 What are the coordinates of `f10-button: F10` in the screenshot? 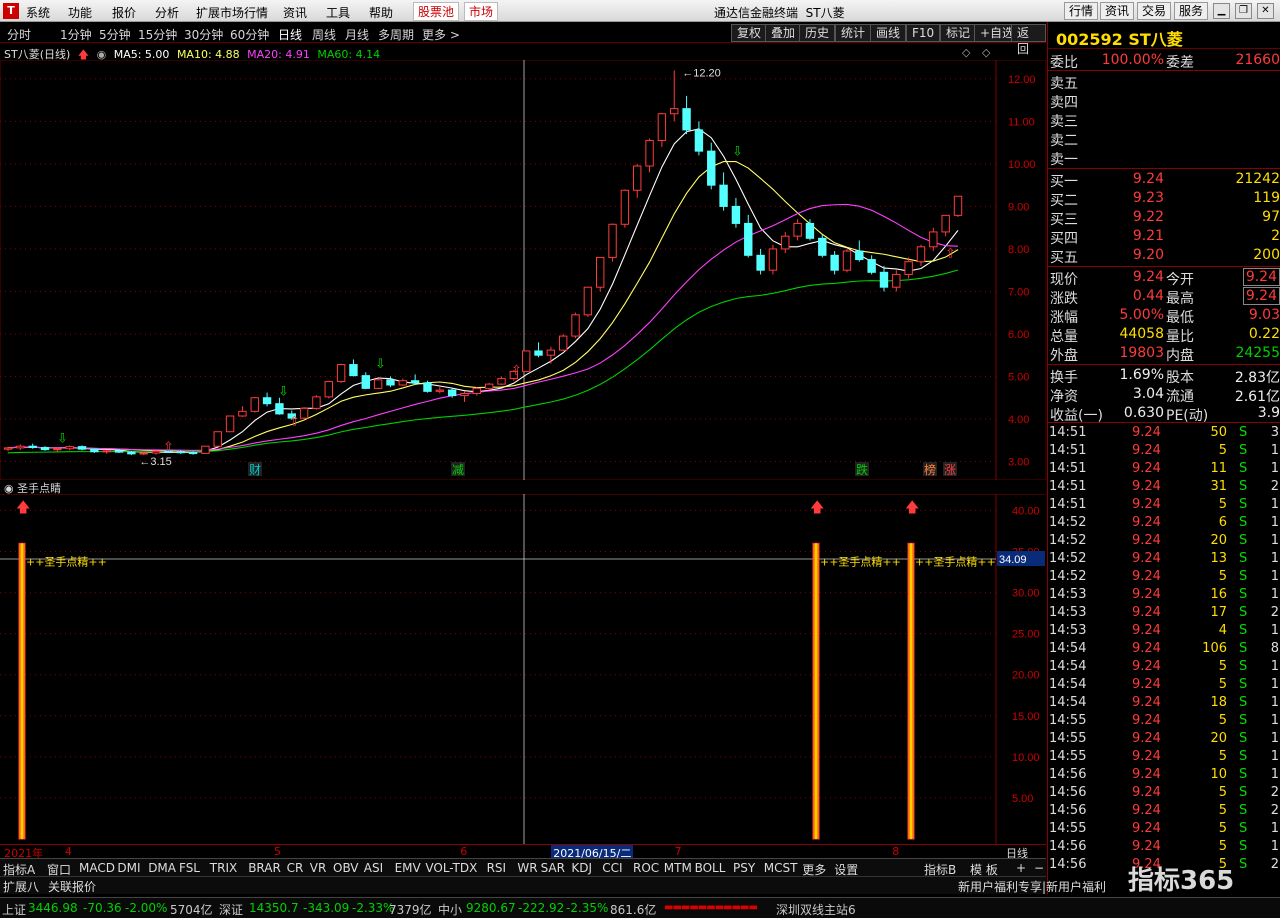 It's located at (923, 33).